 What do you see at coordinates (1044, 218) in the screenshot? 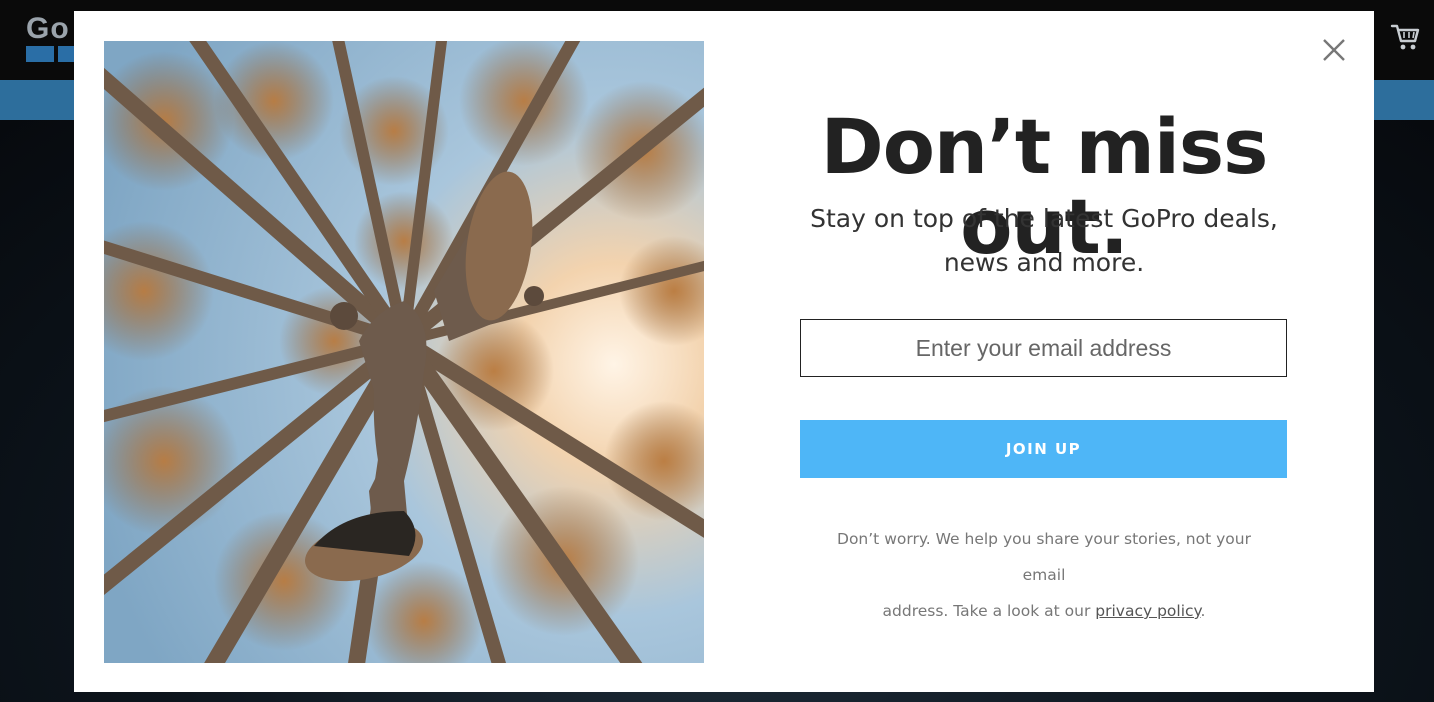
I see `subtext-line-1: Stay on top of the latest GoPro deals,` at bounding box center [1044, 218].